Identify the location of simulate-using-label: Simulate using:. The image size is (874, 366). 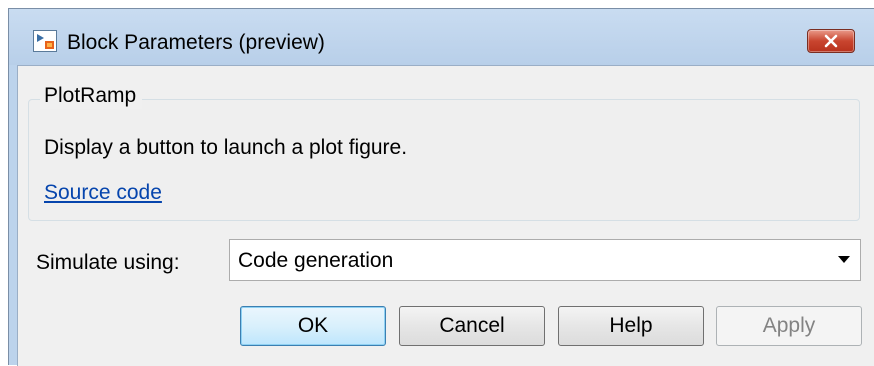
(108, 262).